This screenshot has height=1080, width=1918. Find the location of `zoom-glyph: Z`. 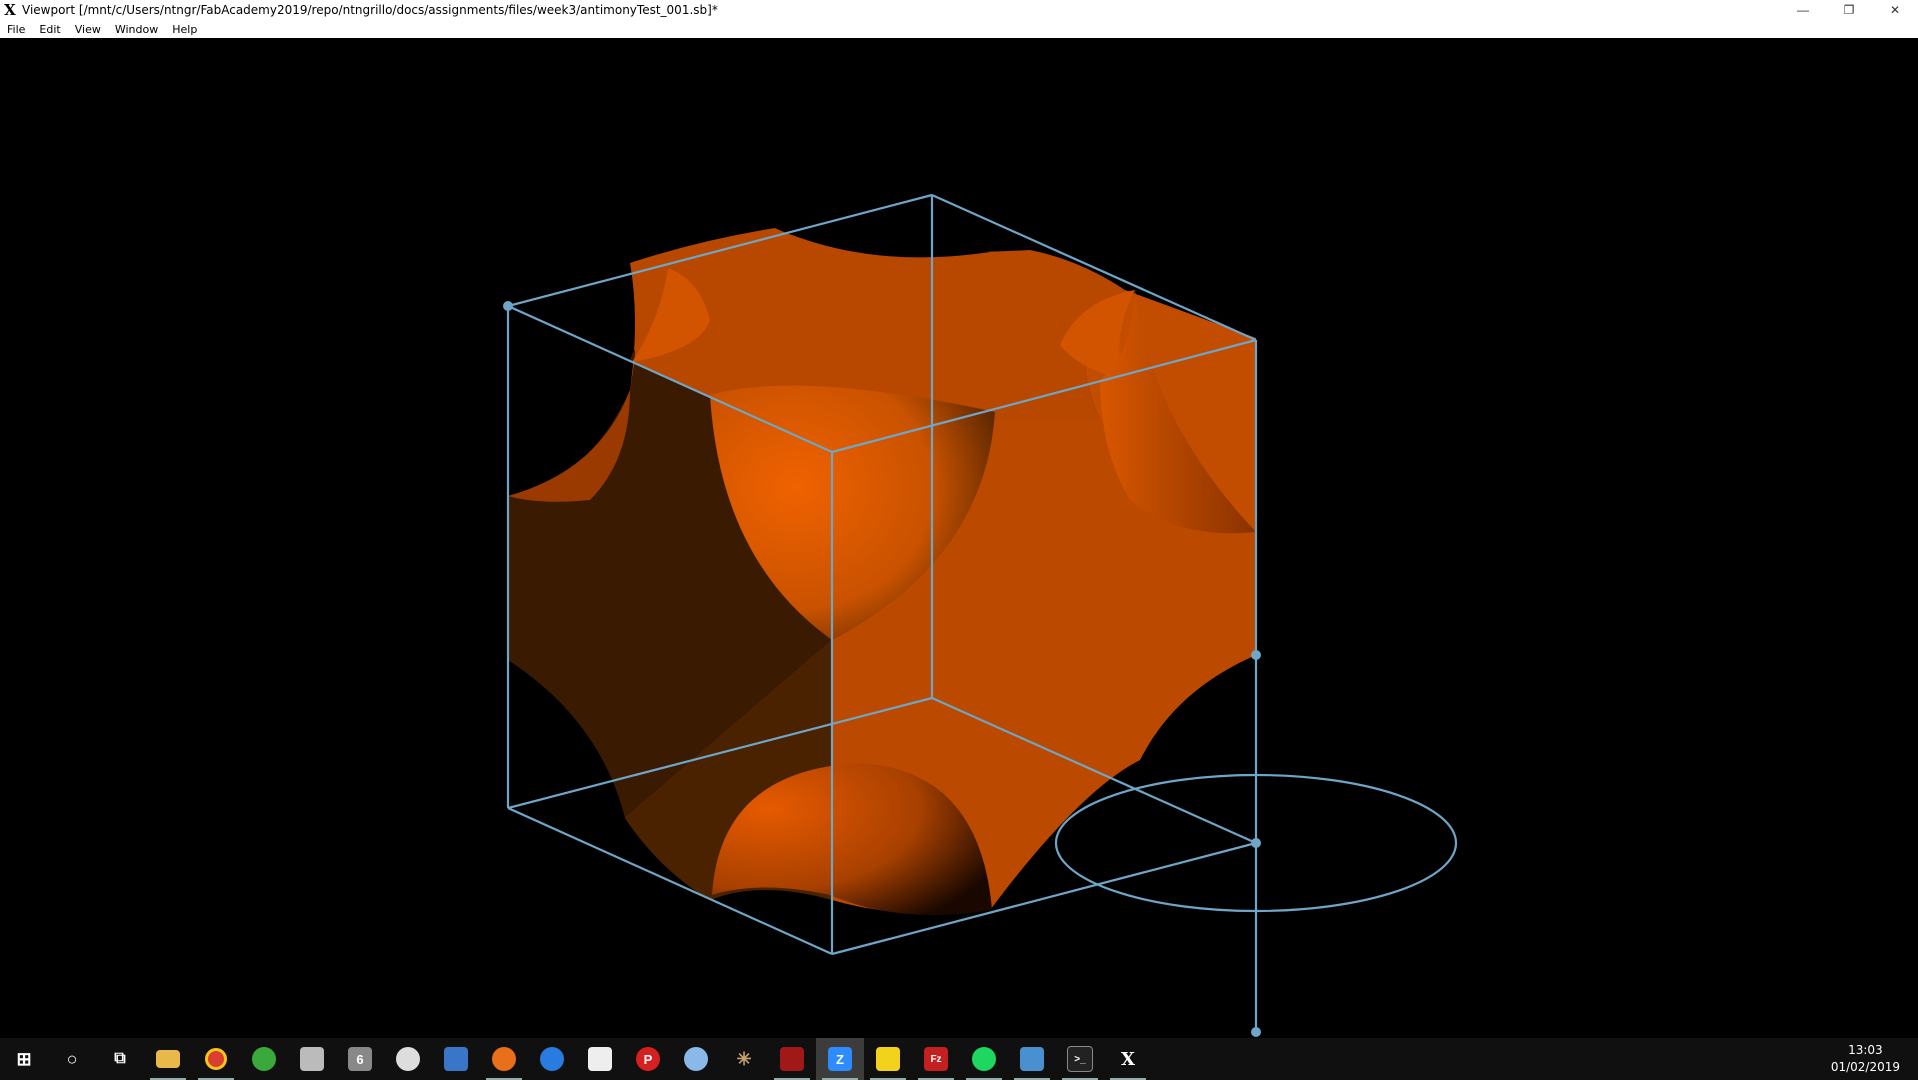

zoom-glyph: Z is located at coordinates (840, 1059).